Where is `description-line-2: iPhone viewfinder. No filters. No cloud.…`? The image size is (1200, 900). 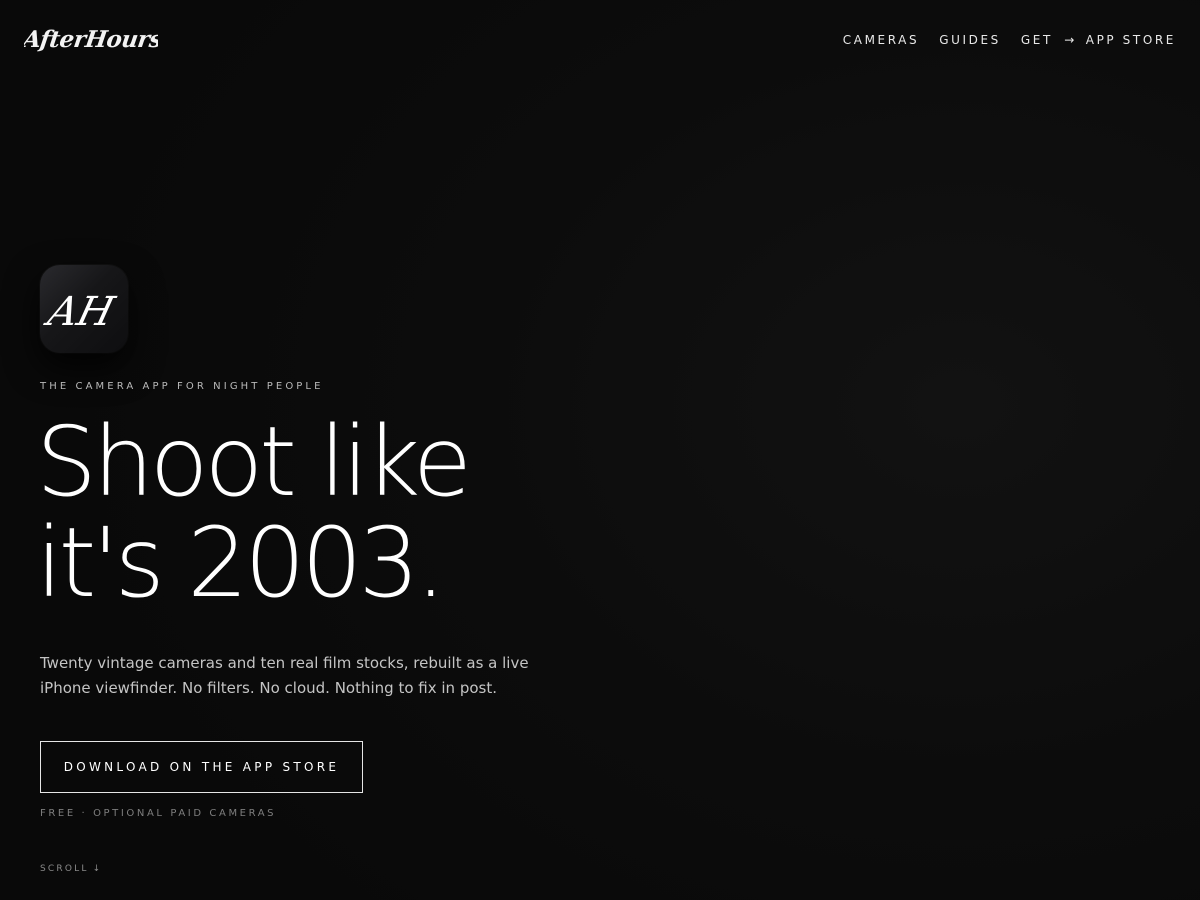 description-line-2: iPhone viewfinder. No filters. No cloud.… is located at coordinates (268, 688).